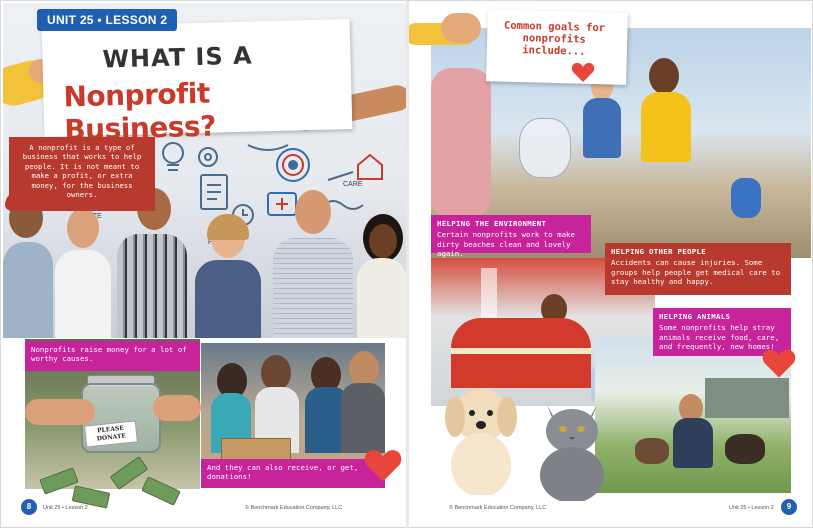  I want to click on hand-holding-goals-card, so click(461, 28).